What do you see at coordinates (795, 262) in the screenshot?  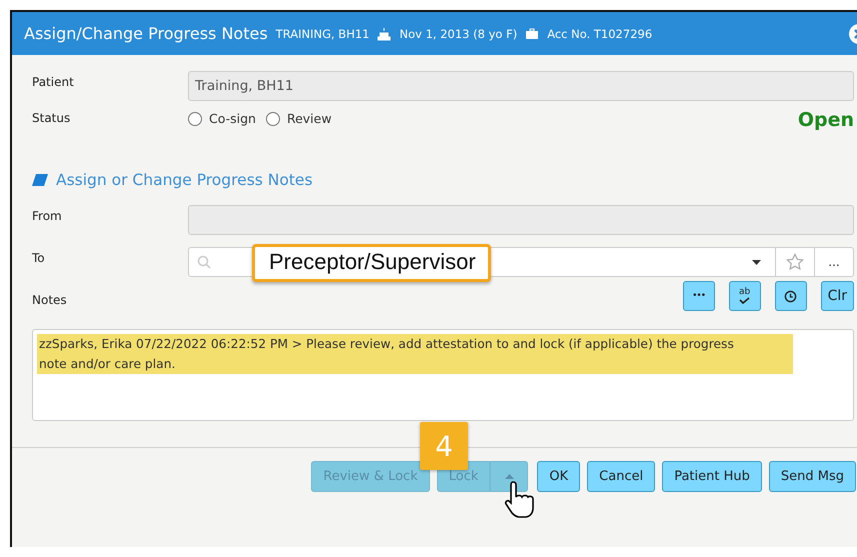 I see `star-icon` at bounding box center [795, 262].